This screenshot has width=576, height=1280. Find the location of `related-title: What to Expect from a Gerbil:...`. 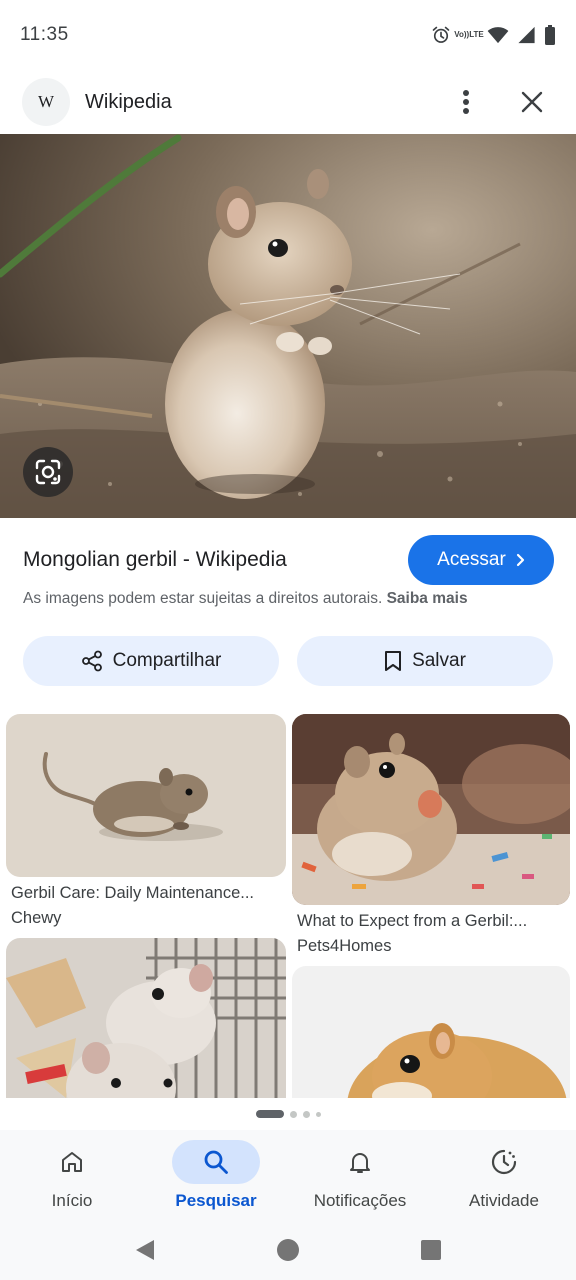

related-title: What to Expect from a Gerbil:... is located at coordinates (412, 921).